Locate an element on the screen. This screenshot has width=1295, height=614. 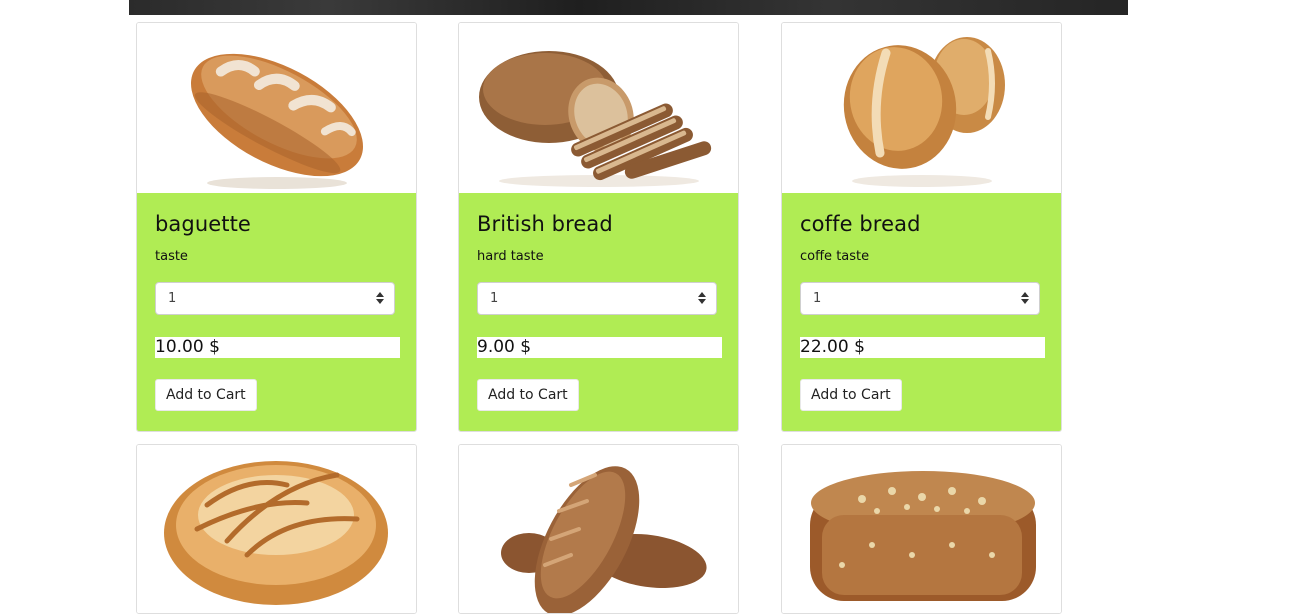
product-price: 22.00 $ is located at coordinates (922, 347).